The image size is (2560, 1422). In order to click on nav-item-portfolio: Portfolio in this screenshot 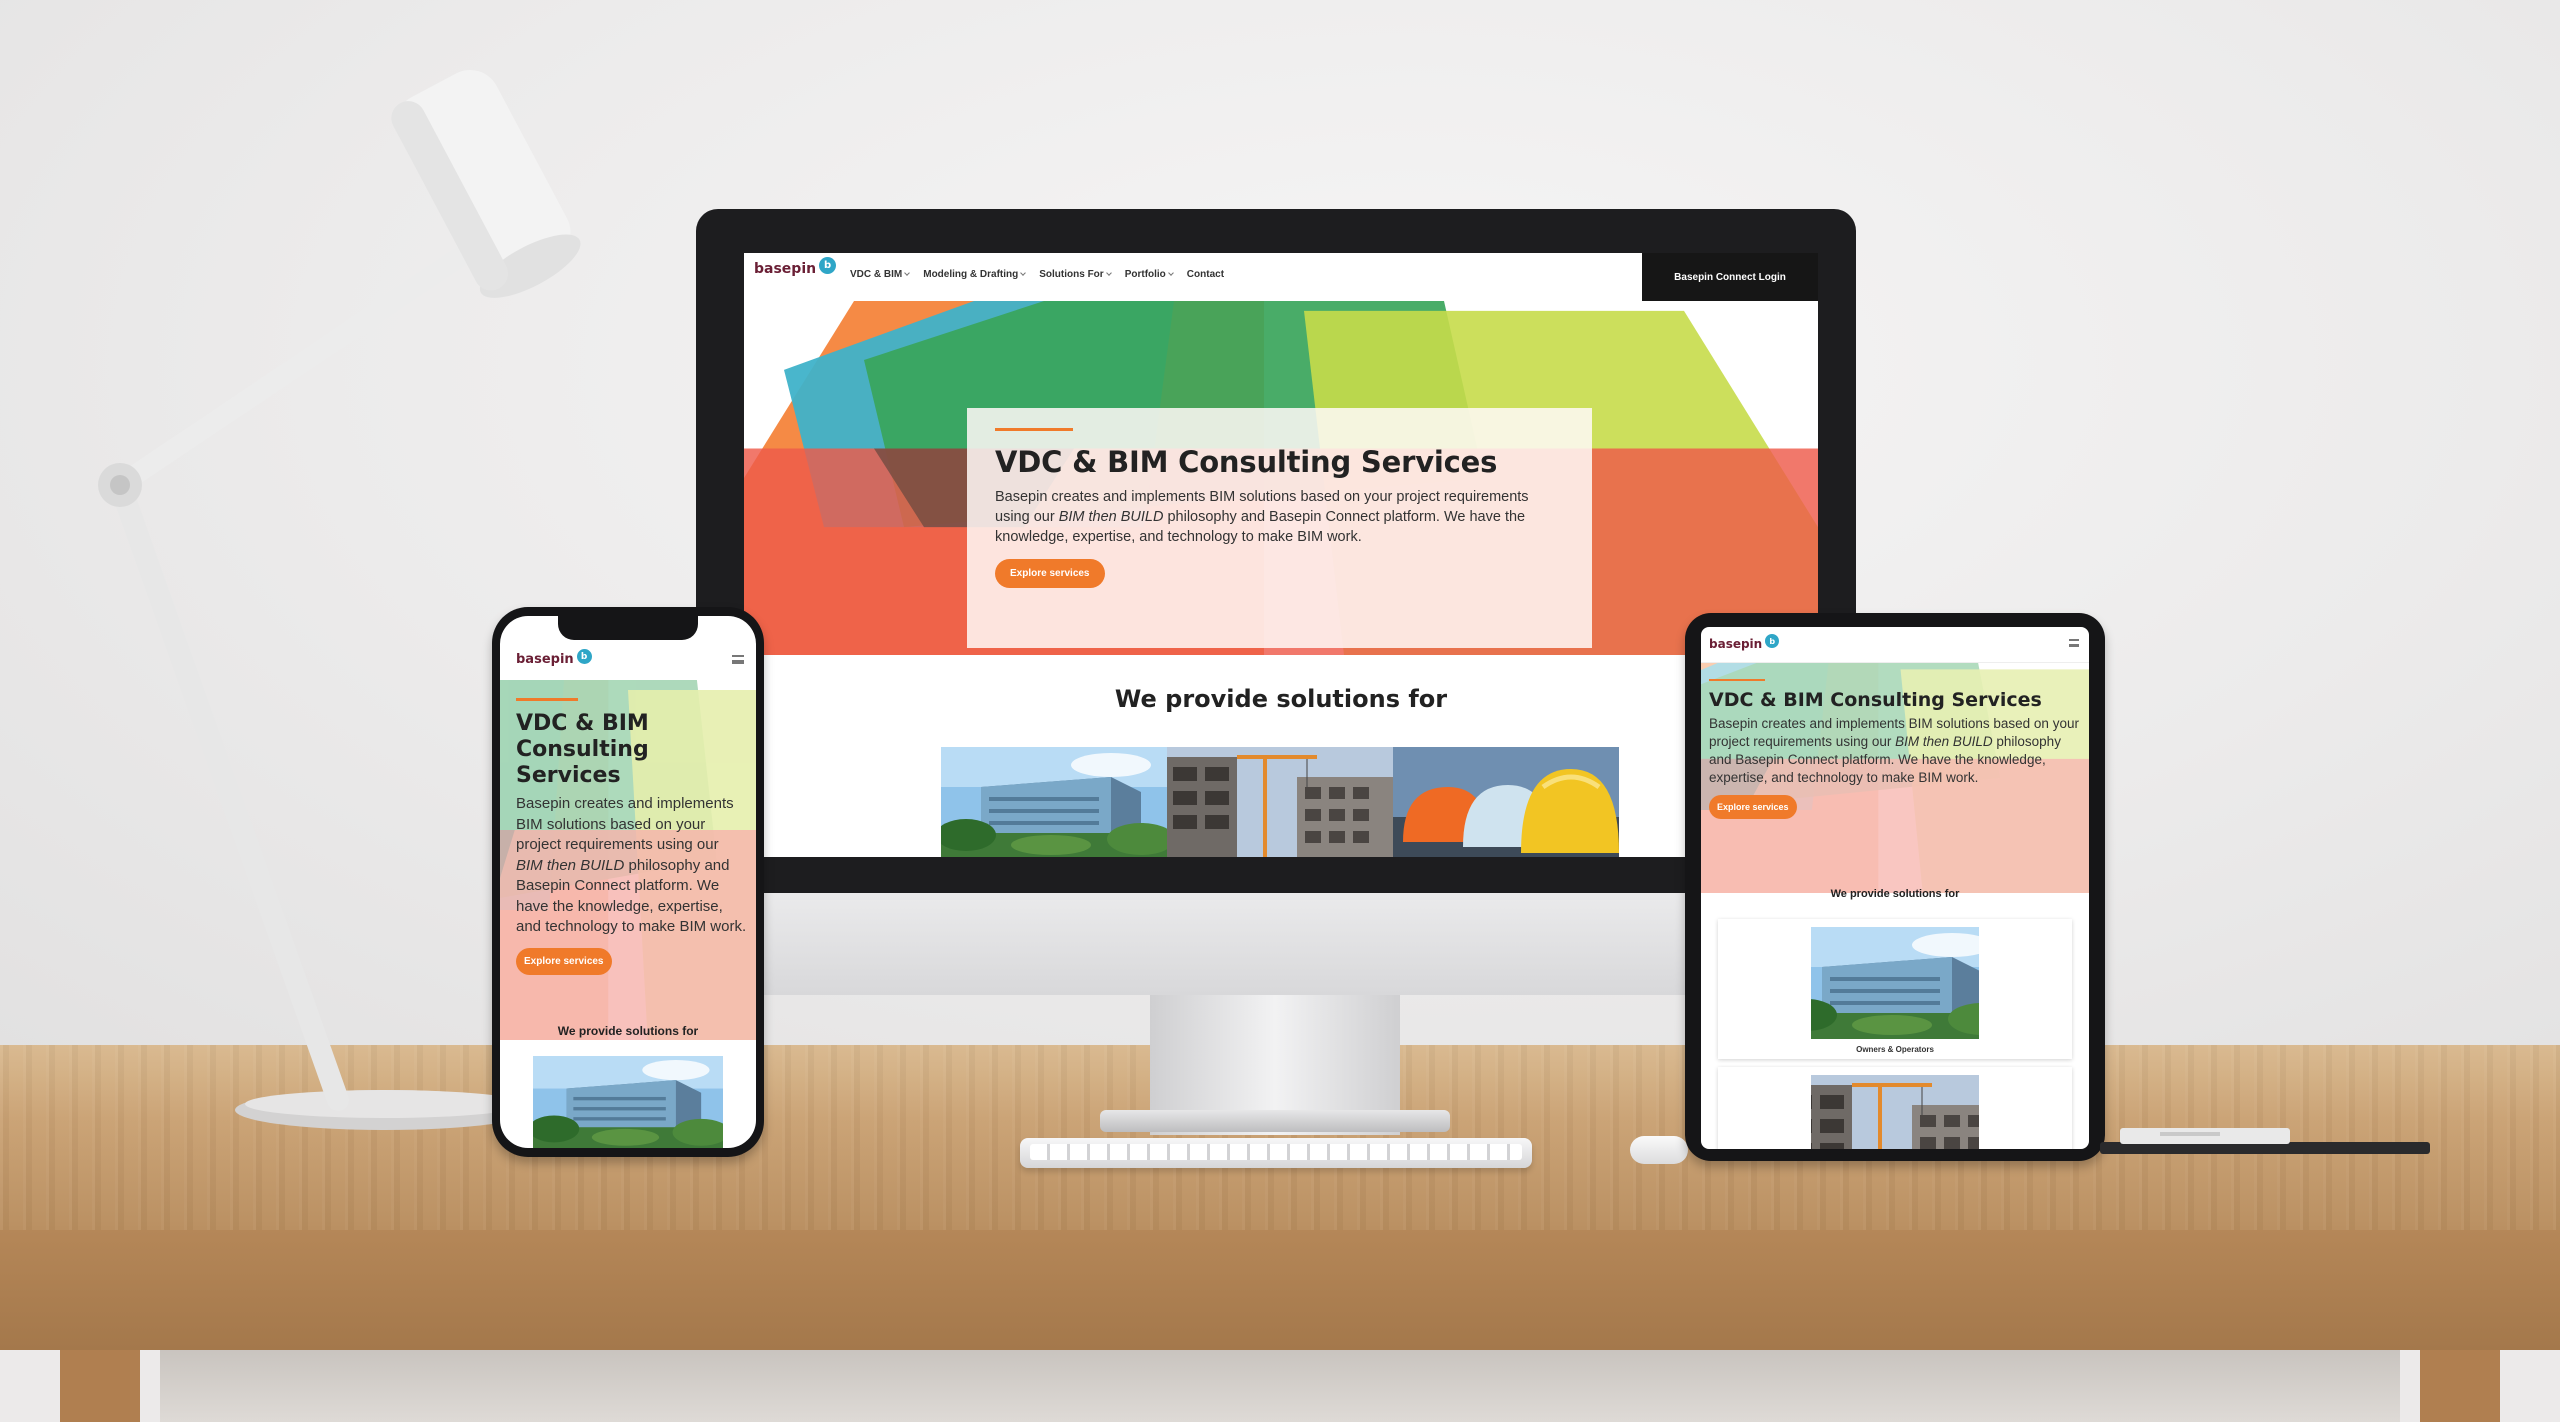, I will do `click(1149, 274)`.